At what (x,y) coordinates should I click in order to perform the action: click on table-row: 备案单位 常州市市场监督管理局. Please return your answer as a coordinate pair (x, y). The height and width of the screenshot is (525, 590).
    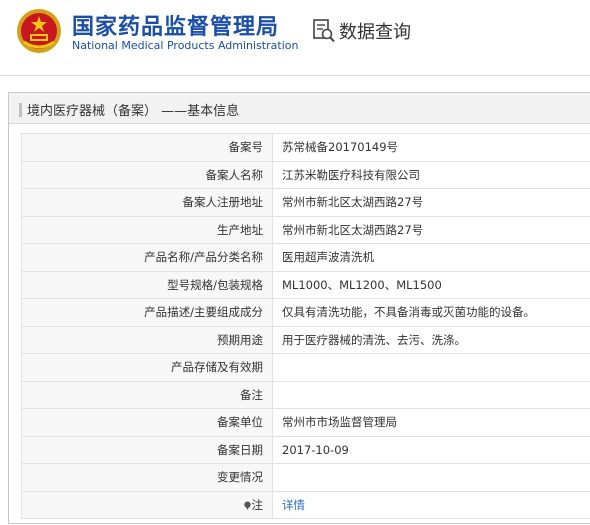
    Looking at the image, I should click on (305, 422).